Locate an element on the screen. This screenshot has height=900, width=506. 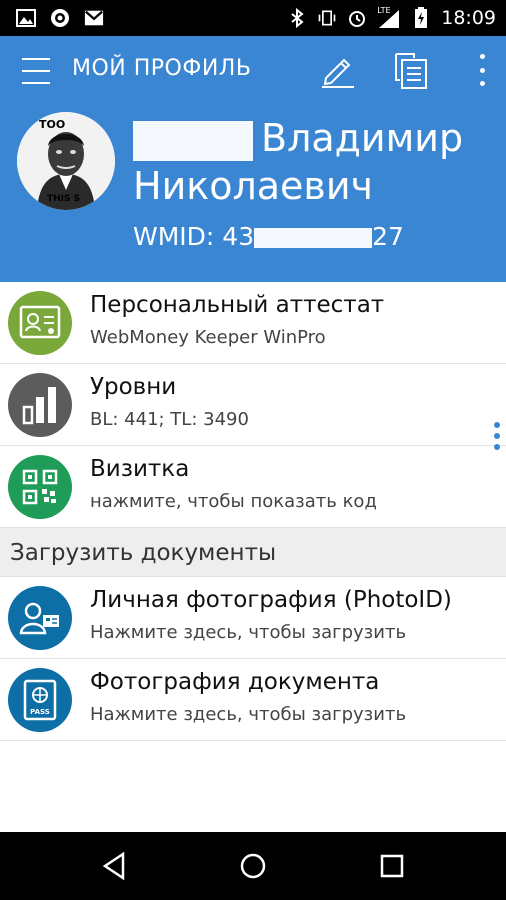
navigation-bar is located at coordinates (253, 866).